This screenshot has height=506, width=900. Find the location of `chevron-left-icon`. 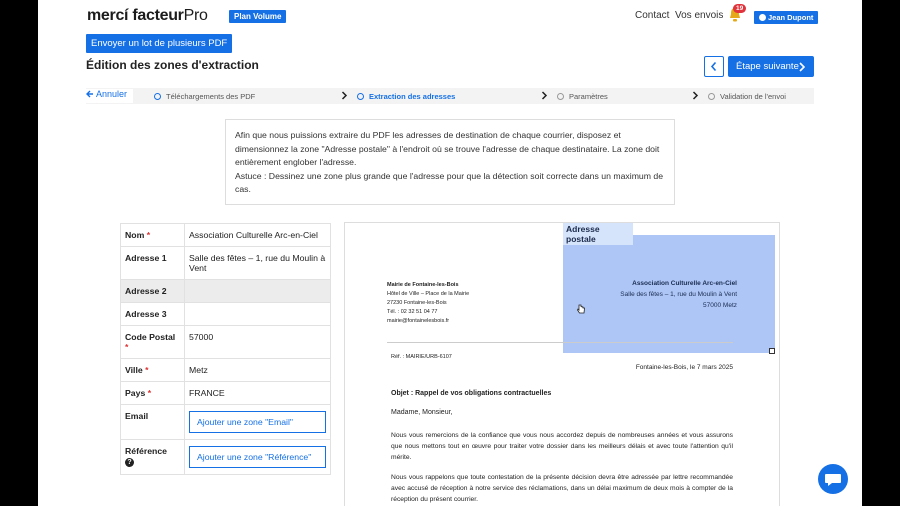

chevron-left-icon is located at coordinates (713, 66).